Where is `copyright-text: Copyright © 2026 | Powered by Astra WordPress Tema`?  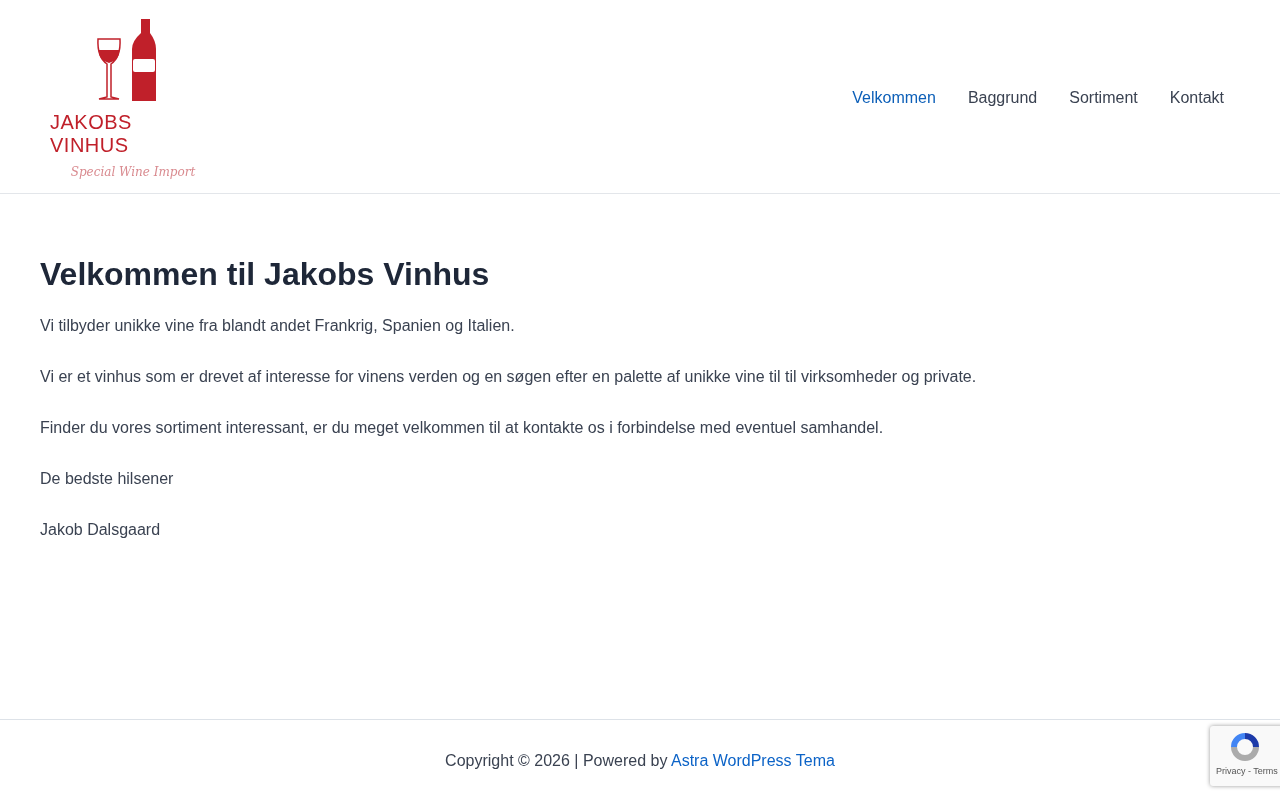 copyright-text: Copyright © 2026 | Powered by Astra WordPress Tema is located at coordinates (640, 760).